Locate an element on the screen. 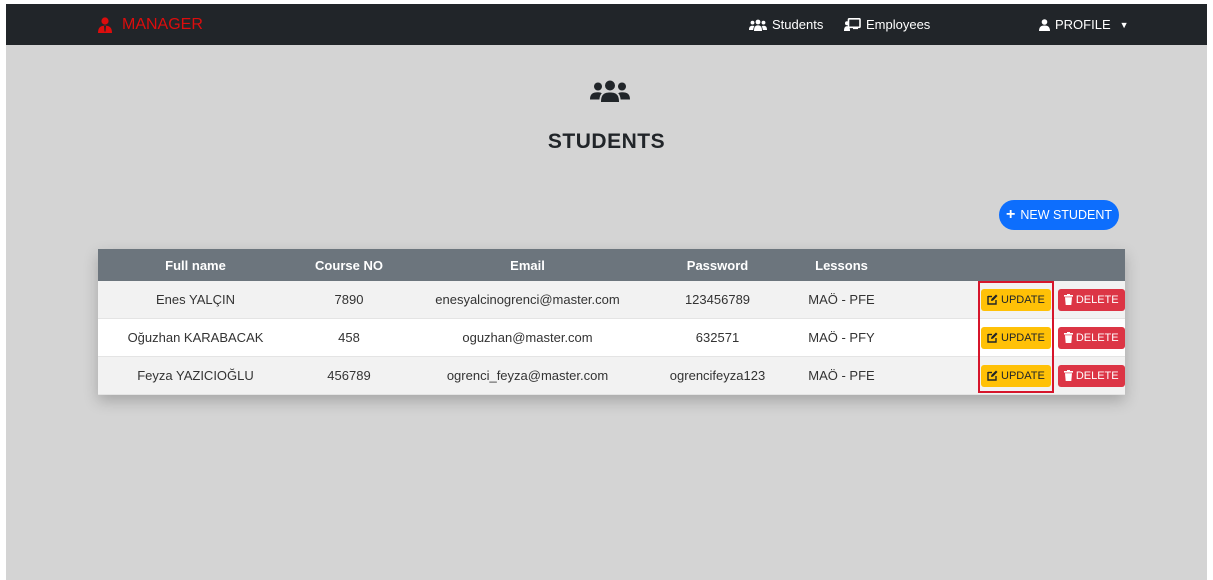 The image size is (1213, 580). column-header-actions is located at coordinates (1011, 265).